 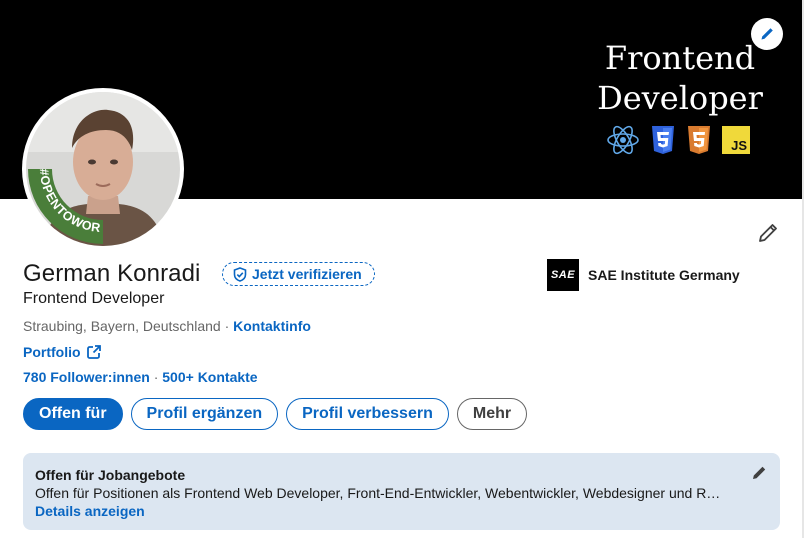 I want to click on verify-button: Jetzt verifizieren, so click(x=298, y=274).